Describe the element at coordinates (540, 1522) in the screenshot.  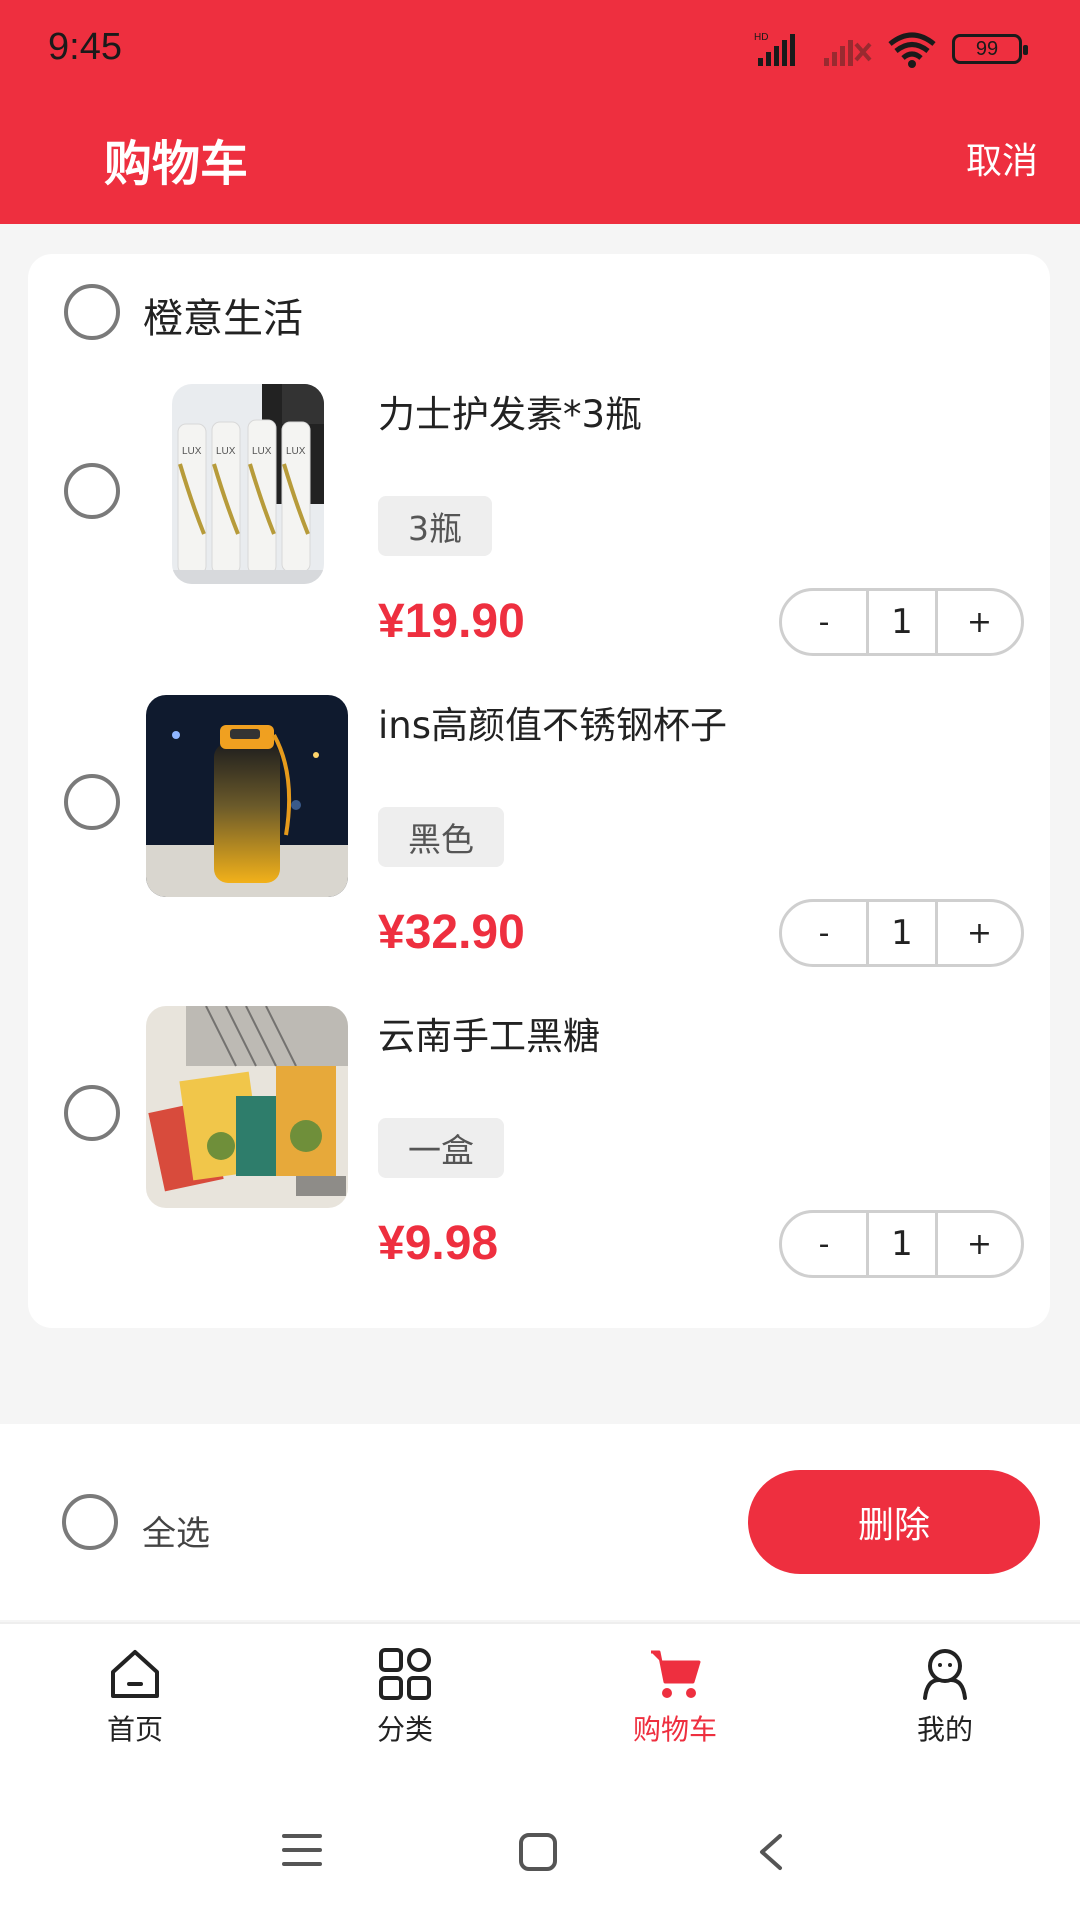
I see `cart-action-bar: 全选 删除` at that location.